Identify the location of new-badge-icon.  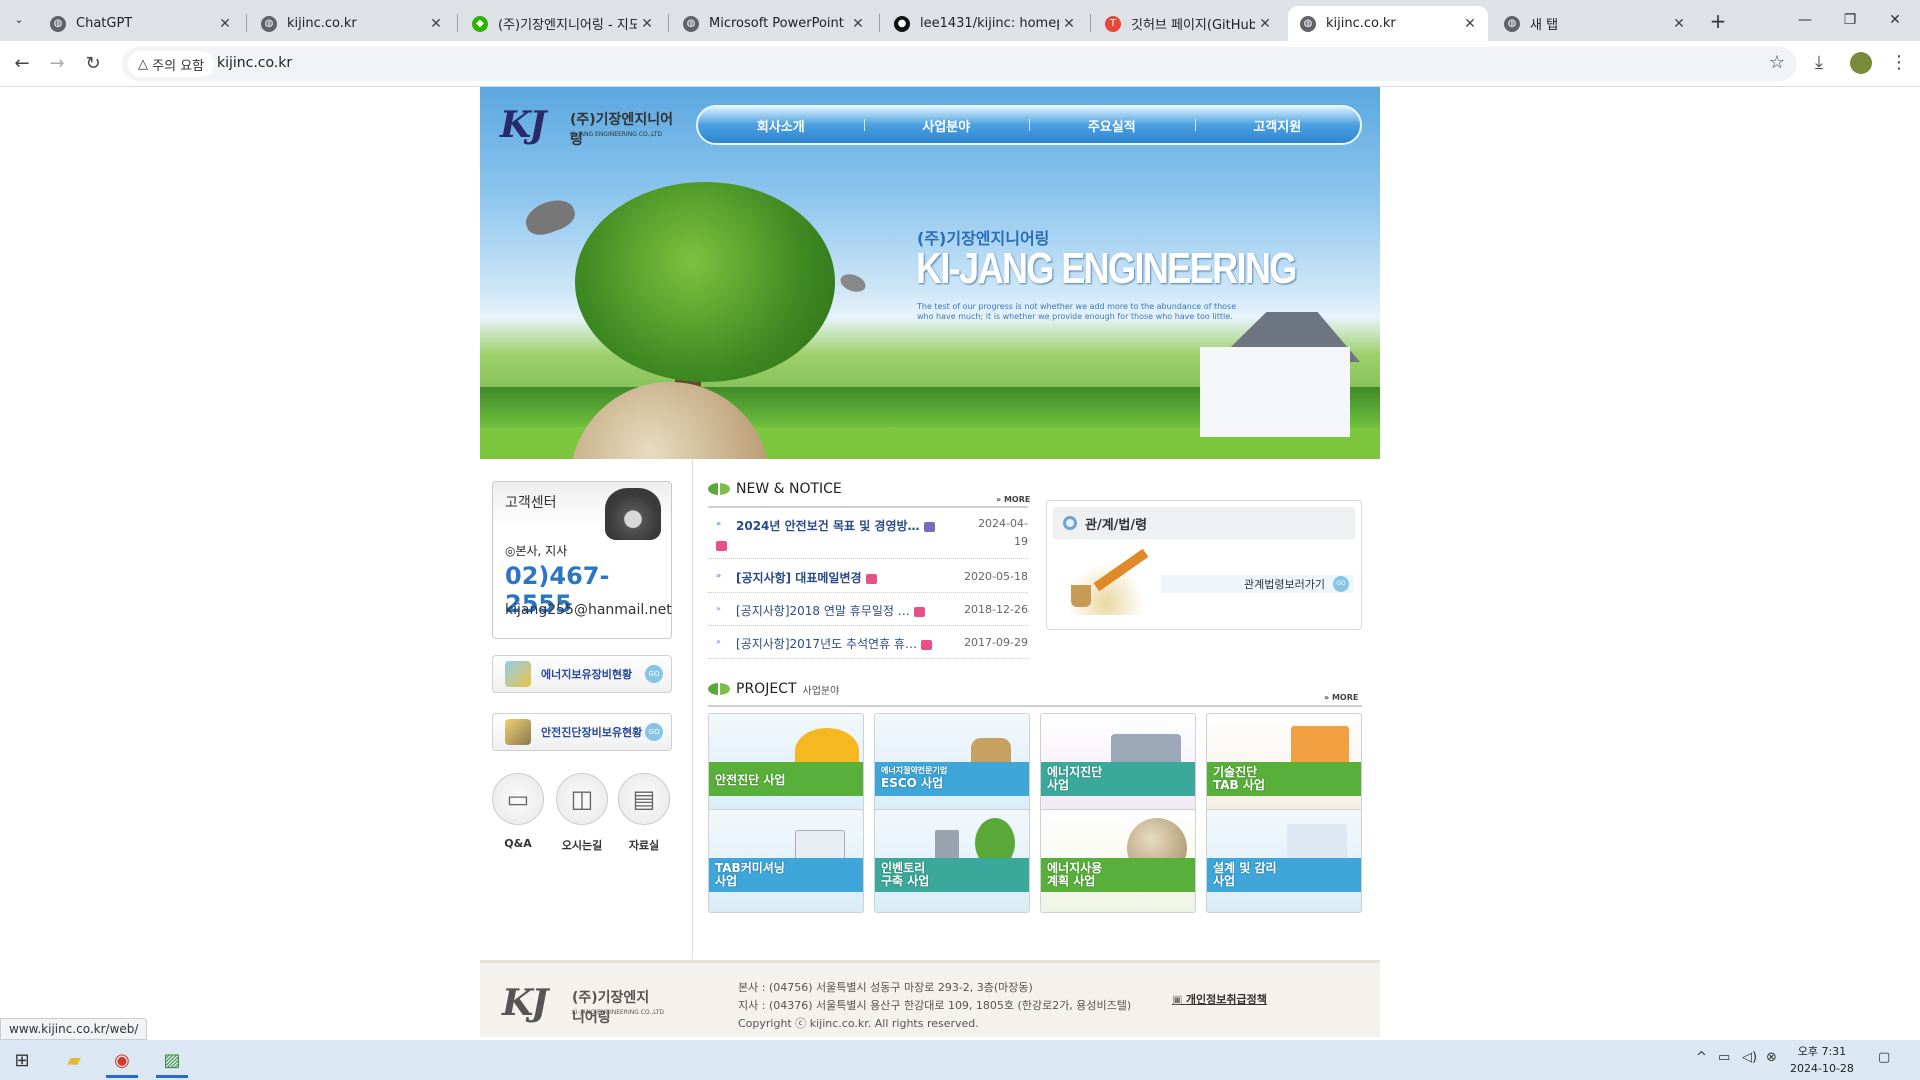
(721, 546).